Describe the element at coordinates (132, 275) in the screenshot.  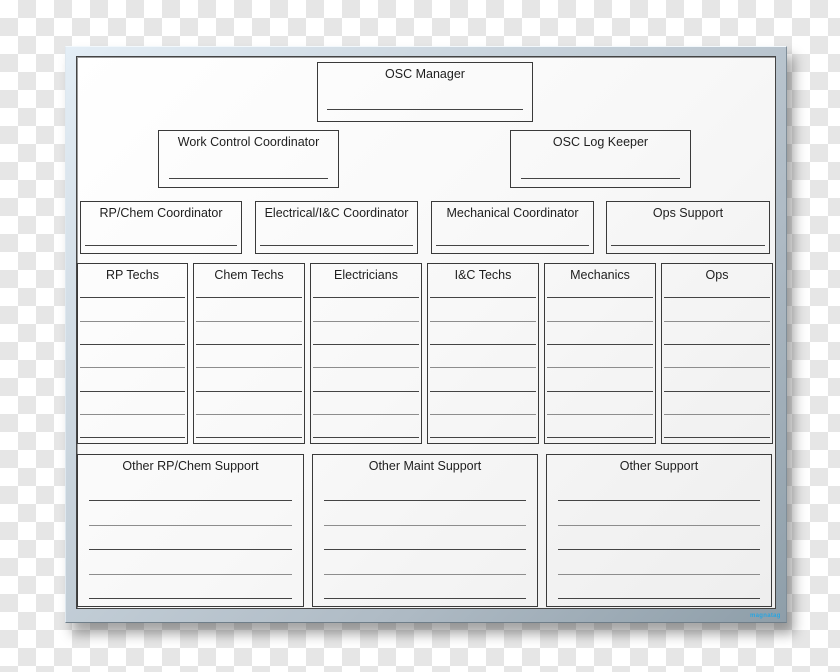
I see `role-title: RP Techs` at that location.